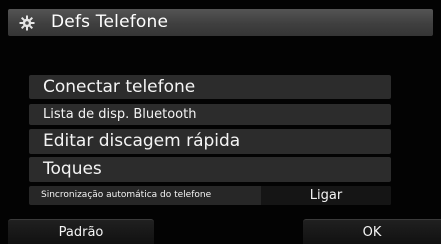 The width and height of the screenshot is (441, 244). What do you see at coordinates (81, 231) in the screenshot?
I see `default-button: Padrão` at bounding box center [81, 231].